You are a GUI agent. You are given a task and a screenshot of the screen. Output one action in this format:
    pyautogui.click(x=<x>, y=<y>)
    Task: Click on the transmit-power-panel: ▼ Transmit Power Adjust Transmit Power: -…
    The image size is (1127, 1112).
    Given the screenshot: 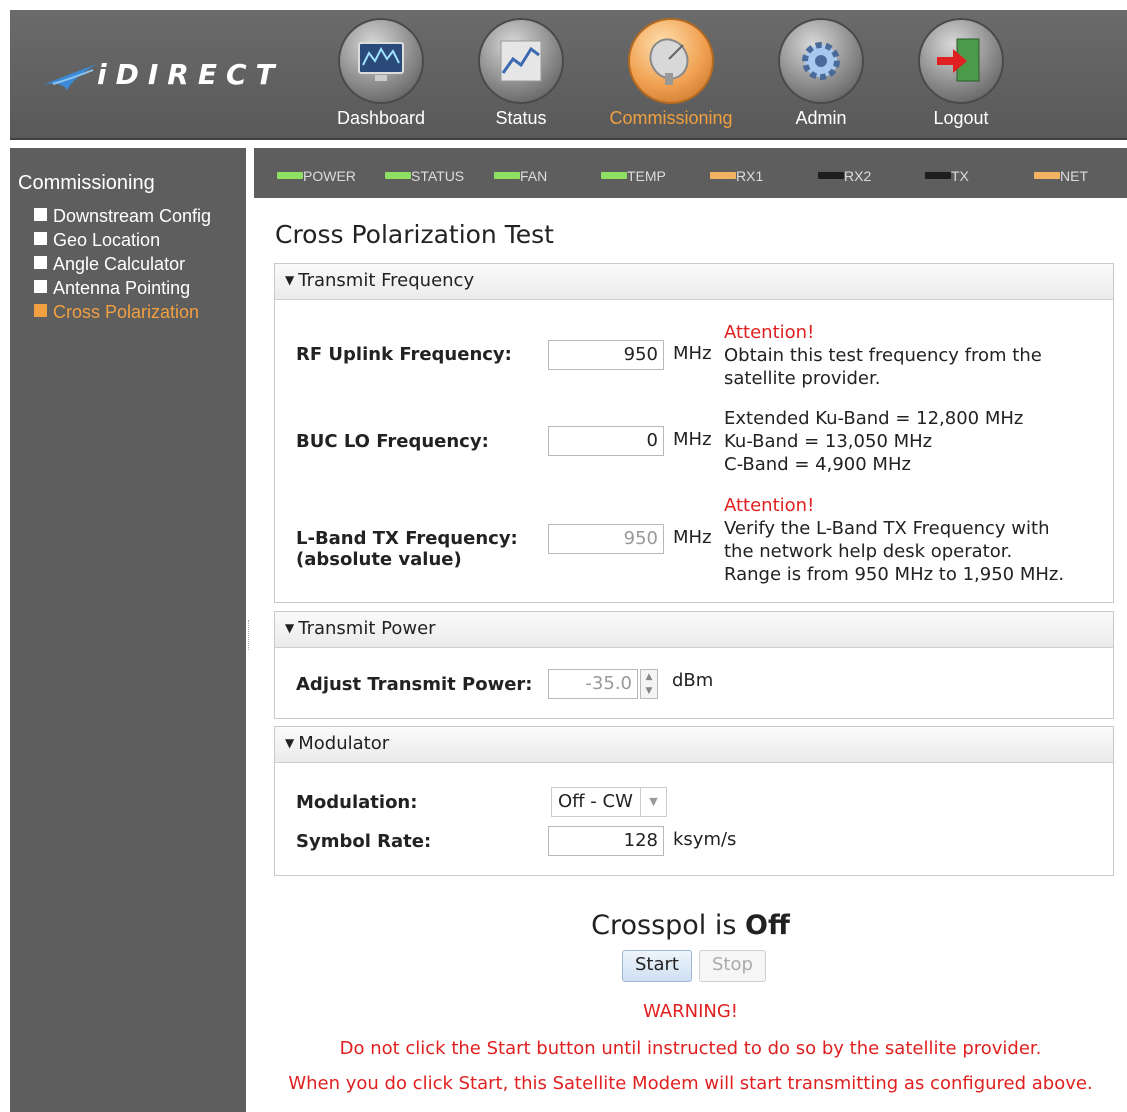 What is the action you would take?
    pyautogui.click(x=694, y=665)
    